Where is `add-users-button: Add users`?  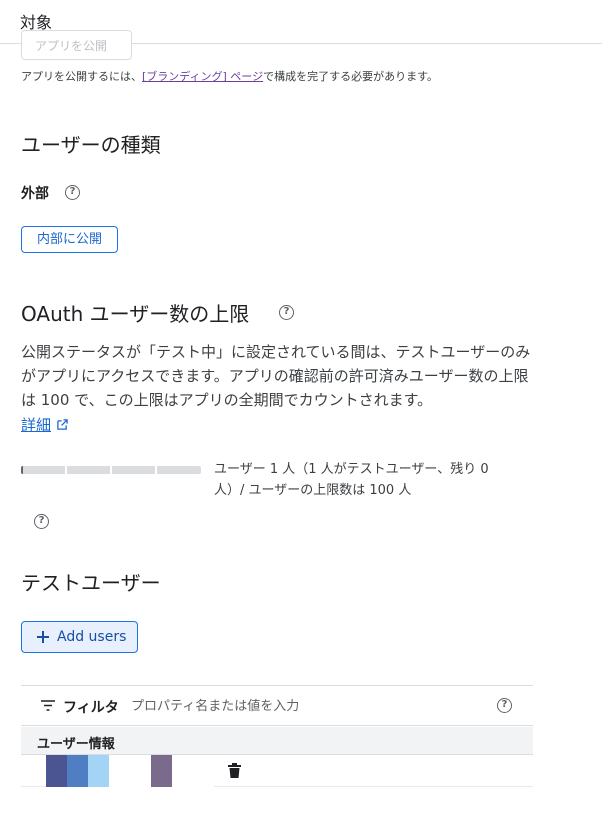
add-users-button: Add users is located at coordinates (79, 637).